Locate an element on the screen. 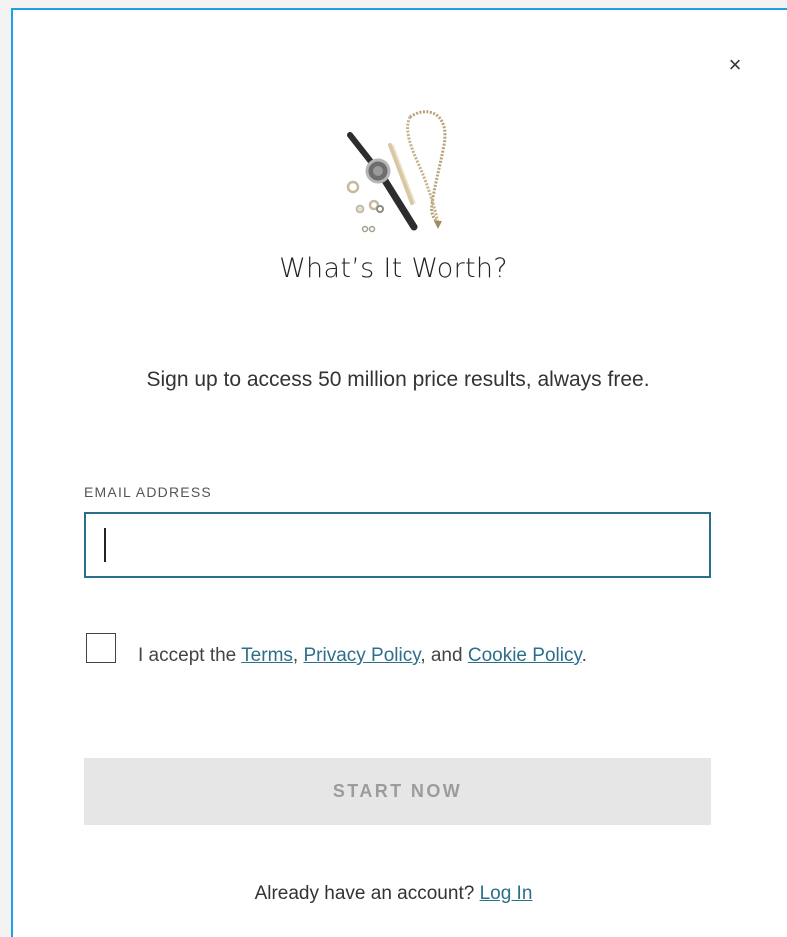 The height and width of the screenshot is (937, 787). privacy-policy-link: Privacy Policy is located at coordinates (361, 655).